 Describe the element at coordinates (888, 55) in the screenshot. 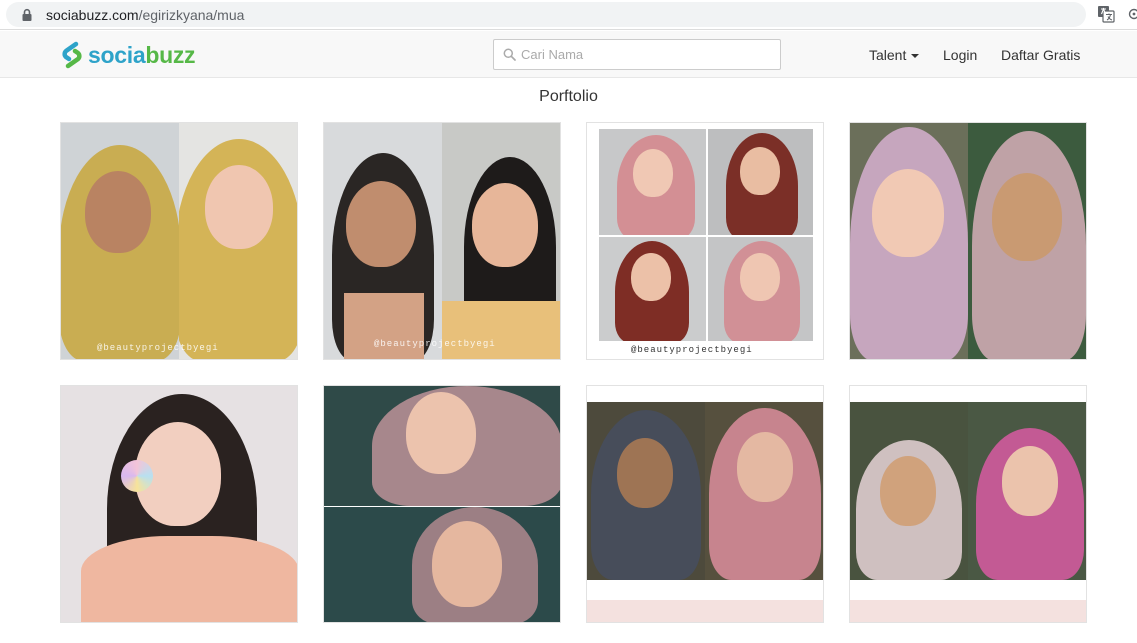

I see `nav-talent-label: Talent` at that location.